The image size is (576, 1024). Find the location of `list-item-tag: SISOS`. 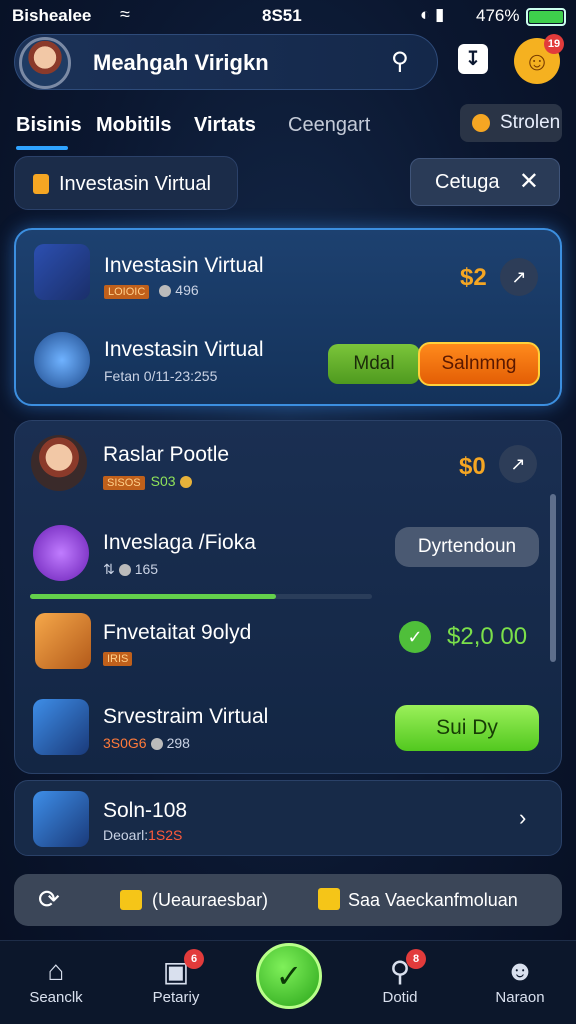

list-item-tag: SISOS is located at coordinates (124, 483).